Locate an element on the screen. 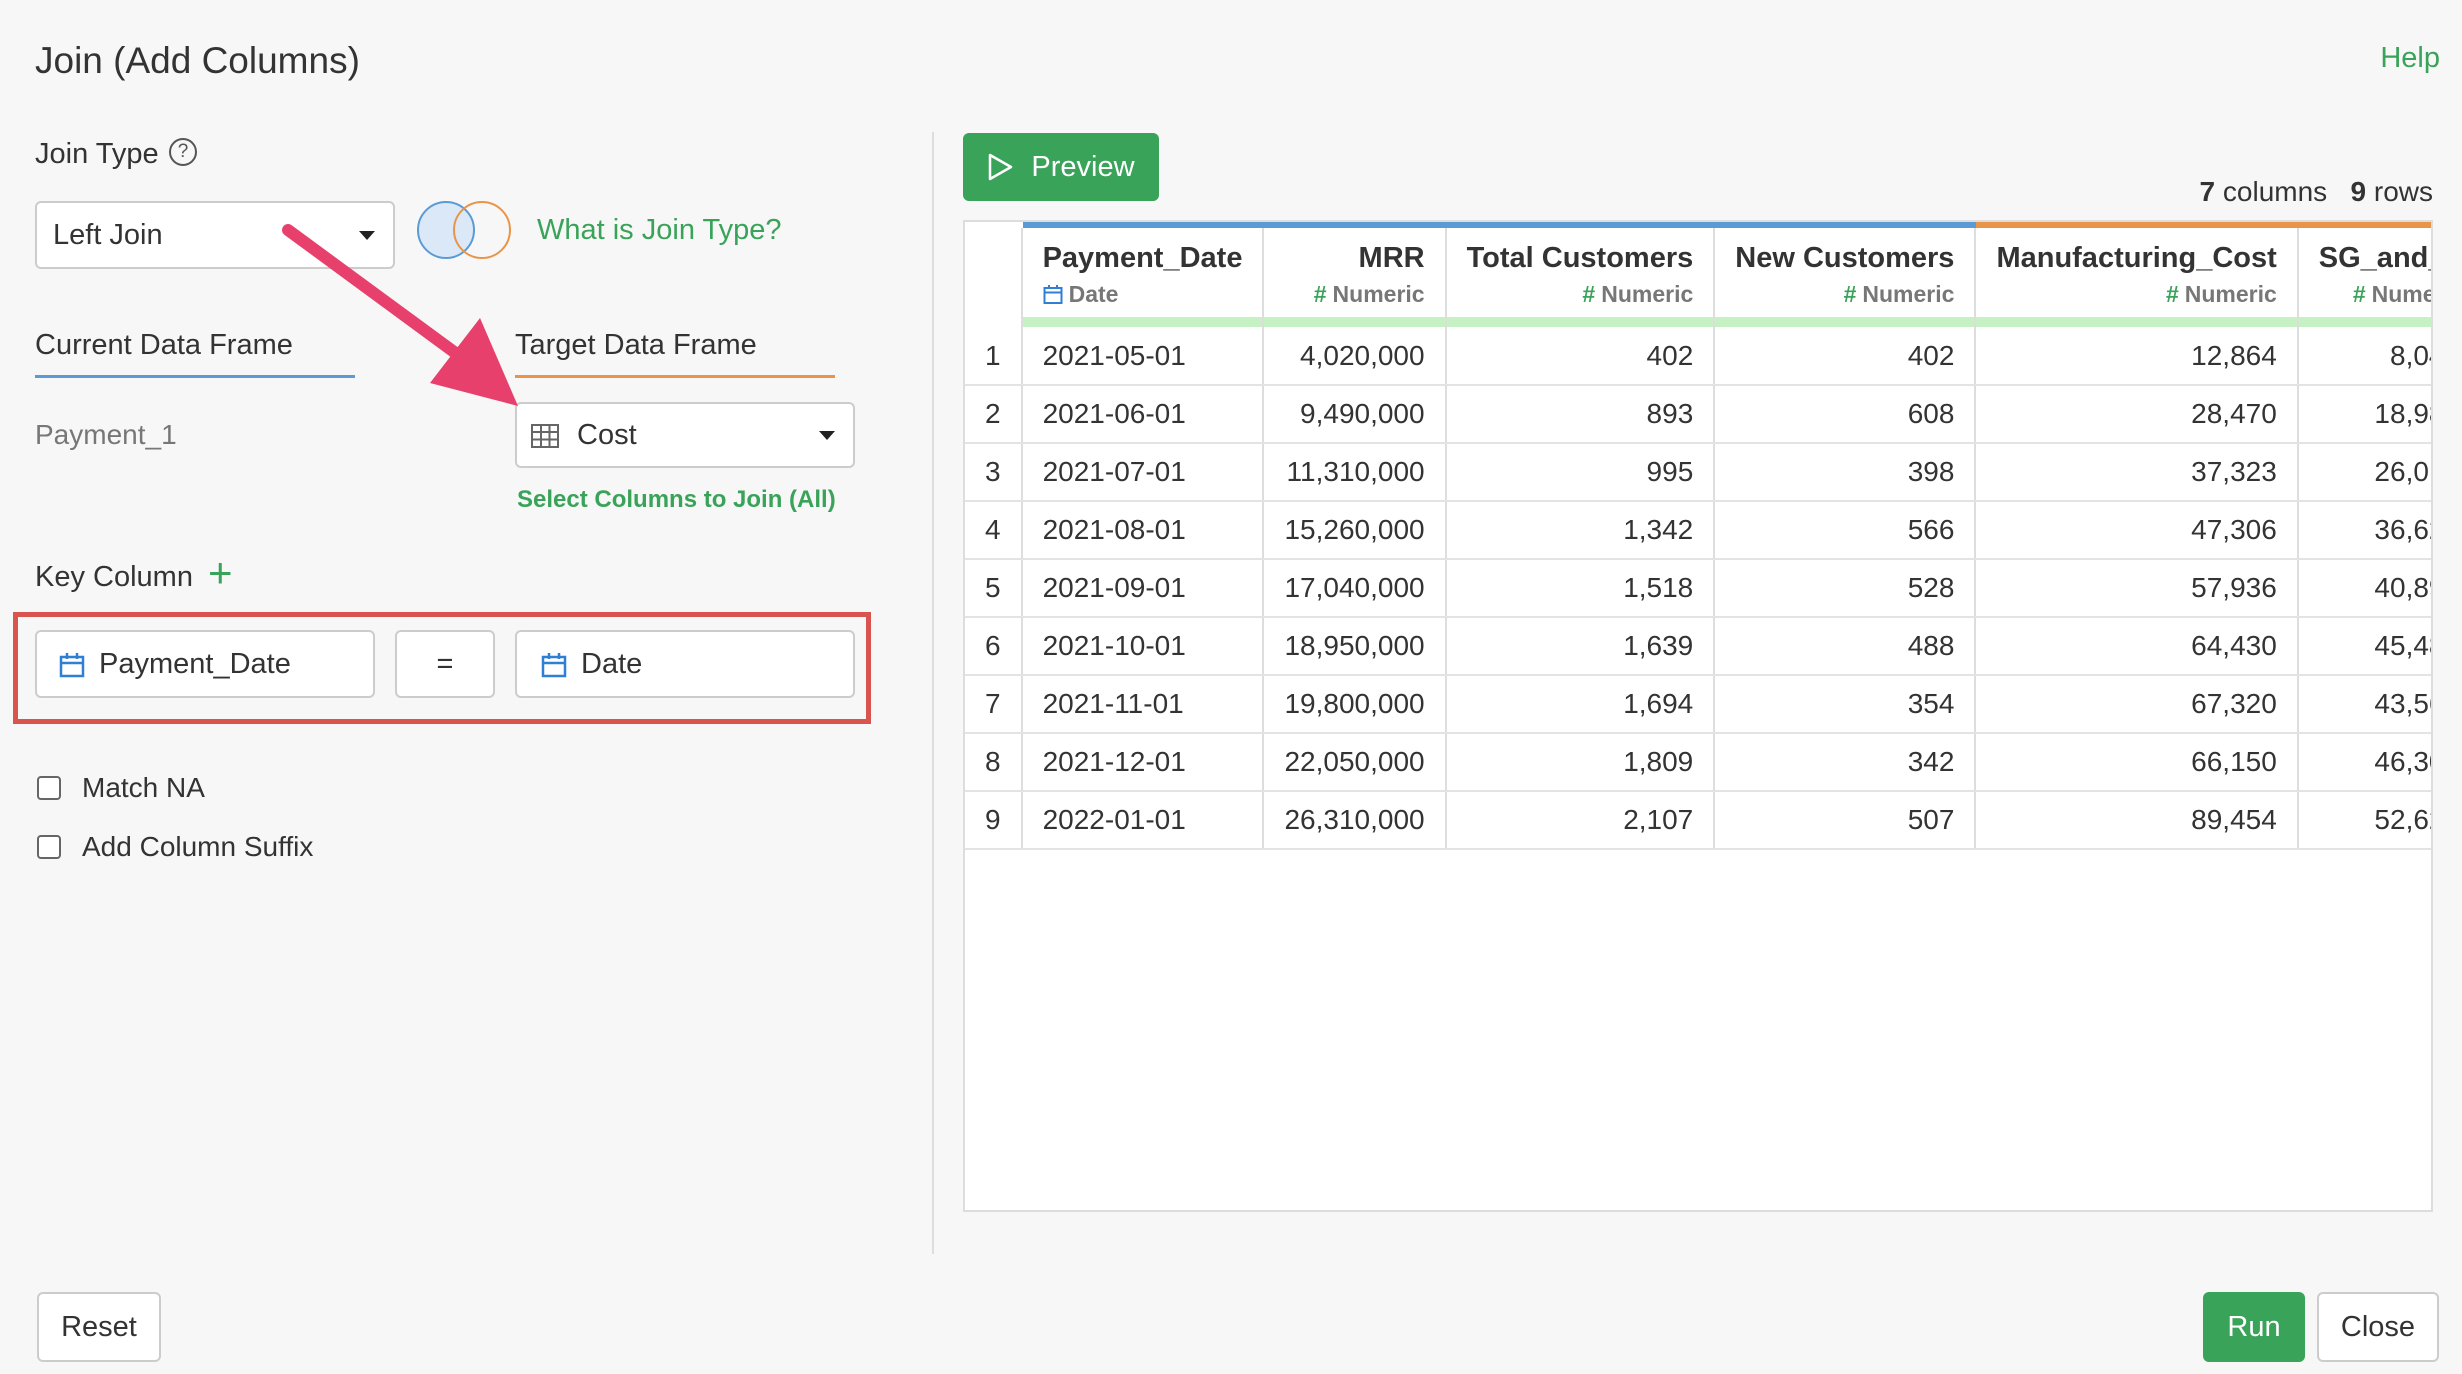 The image size is (2462, 1374). table-row: 62021-10-0118,950,0001,63948864,43045,48 is located at coordinates (1698, 646).